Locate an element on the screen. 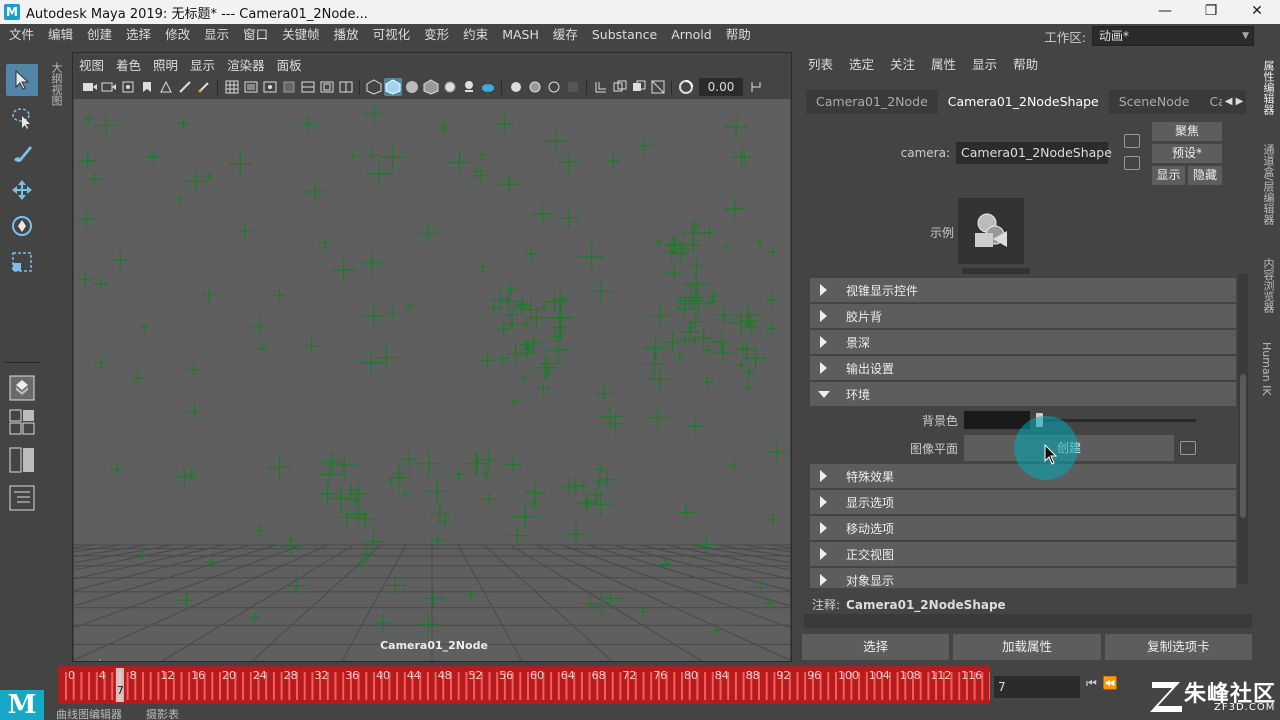 Image resolution: width=1280 pixels, height=720 pixels. menu-display: 显示 is located at coordinates (216, 35).